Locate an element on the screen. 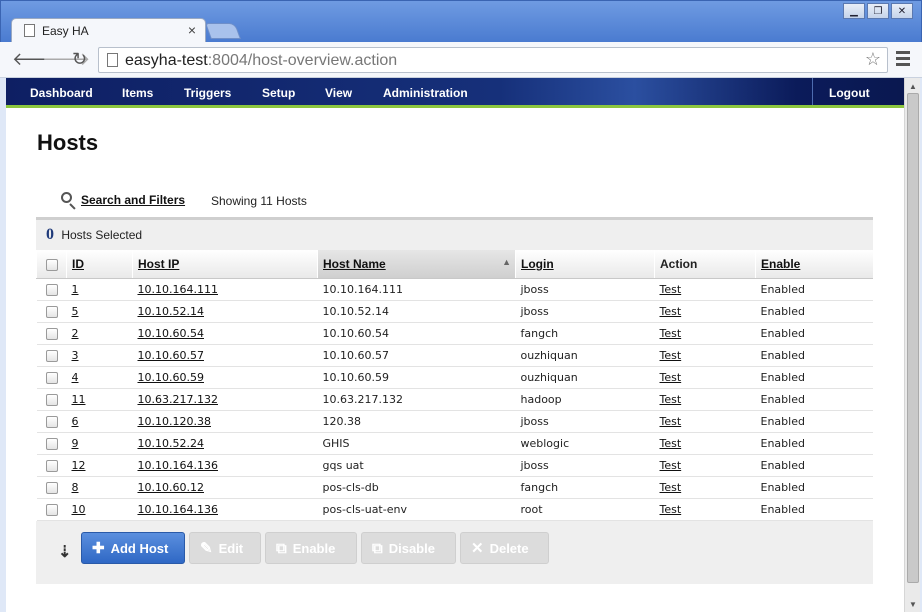  host-id-link: 8 is located at coordinates (75, 487).